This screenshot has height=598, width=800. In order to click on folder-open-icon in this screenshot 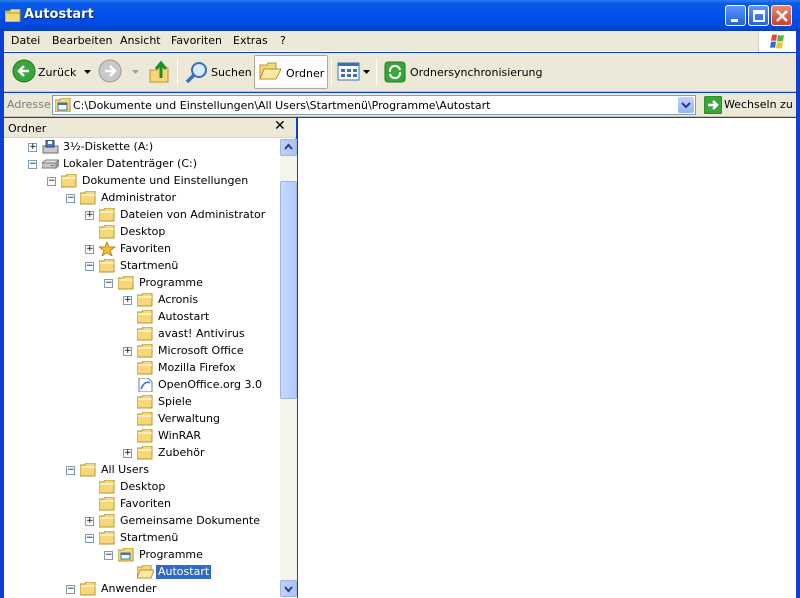, I will do `click(145, 572)`.